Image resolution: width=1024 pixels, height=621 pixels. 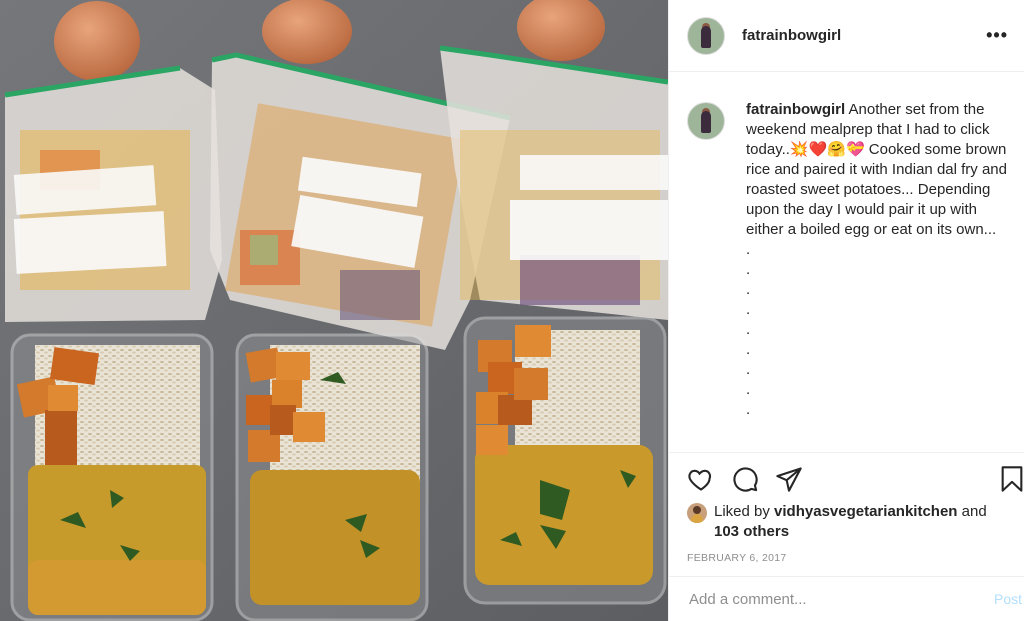 What do you see at coordinates (742, 511) in the screenshot?
I see `liked-by-prefix: Liked by` at bounding box center [742, 511].